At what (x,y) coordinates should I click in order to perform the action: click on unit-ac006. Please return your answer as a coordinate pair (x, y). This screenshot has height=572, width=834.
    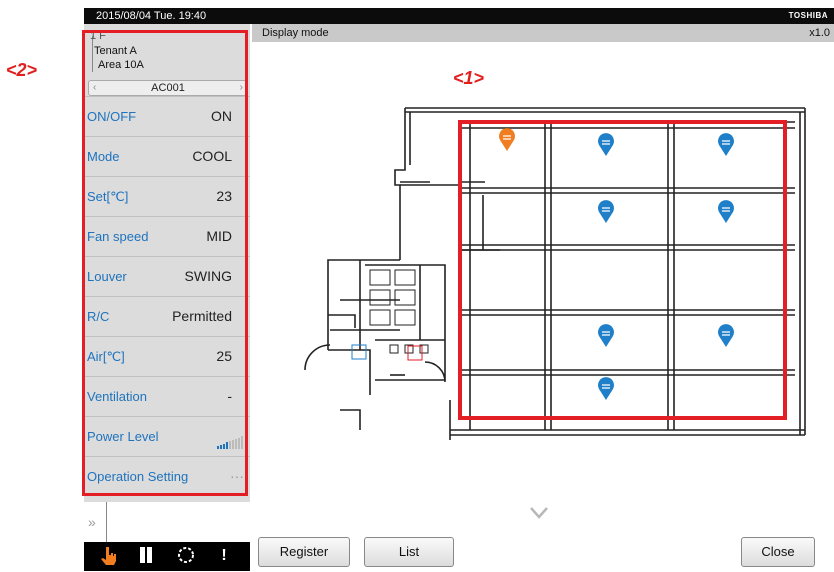
    Looking at the image, I should click on (606, 336).